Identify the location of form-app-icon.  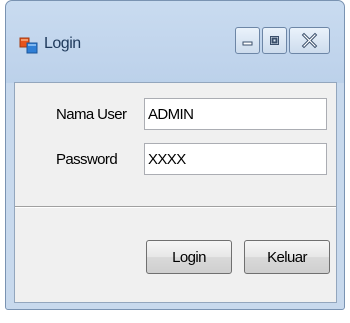
(29, 45).